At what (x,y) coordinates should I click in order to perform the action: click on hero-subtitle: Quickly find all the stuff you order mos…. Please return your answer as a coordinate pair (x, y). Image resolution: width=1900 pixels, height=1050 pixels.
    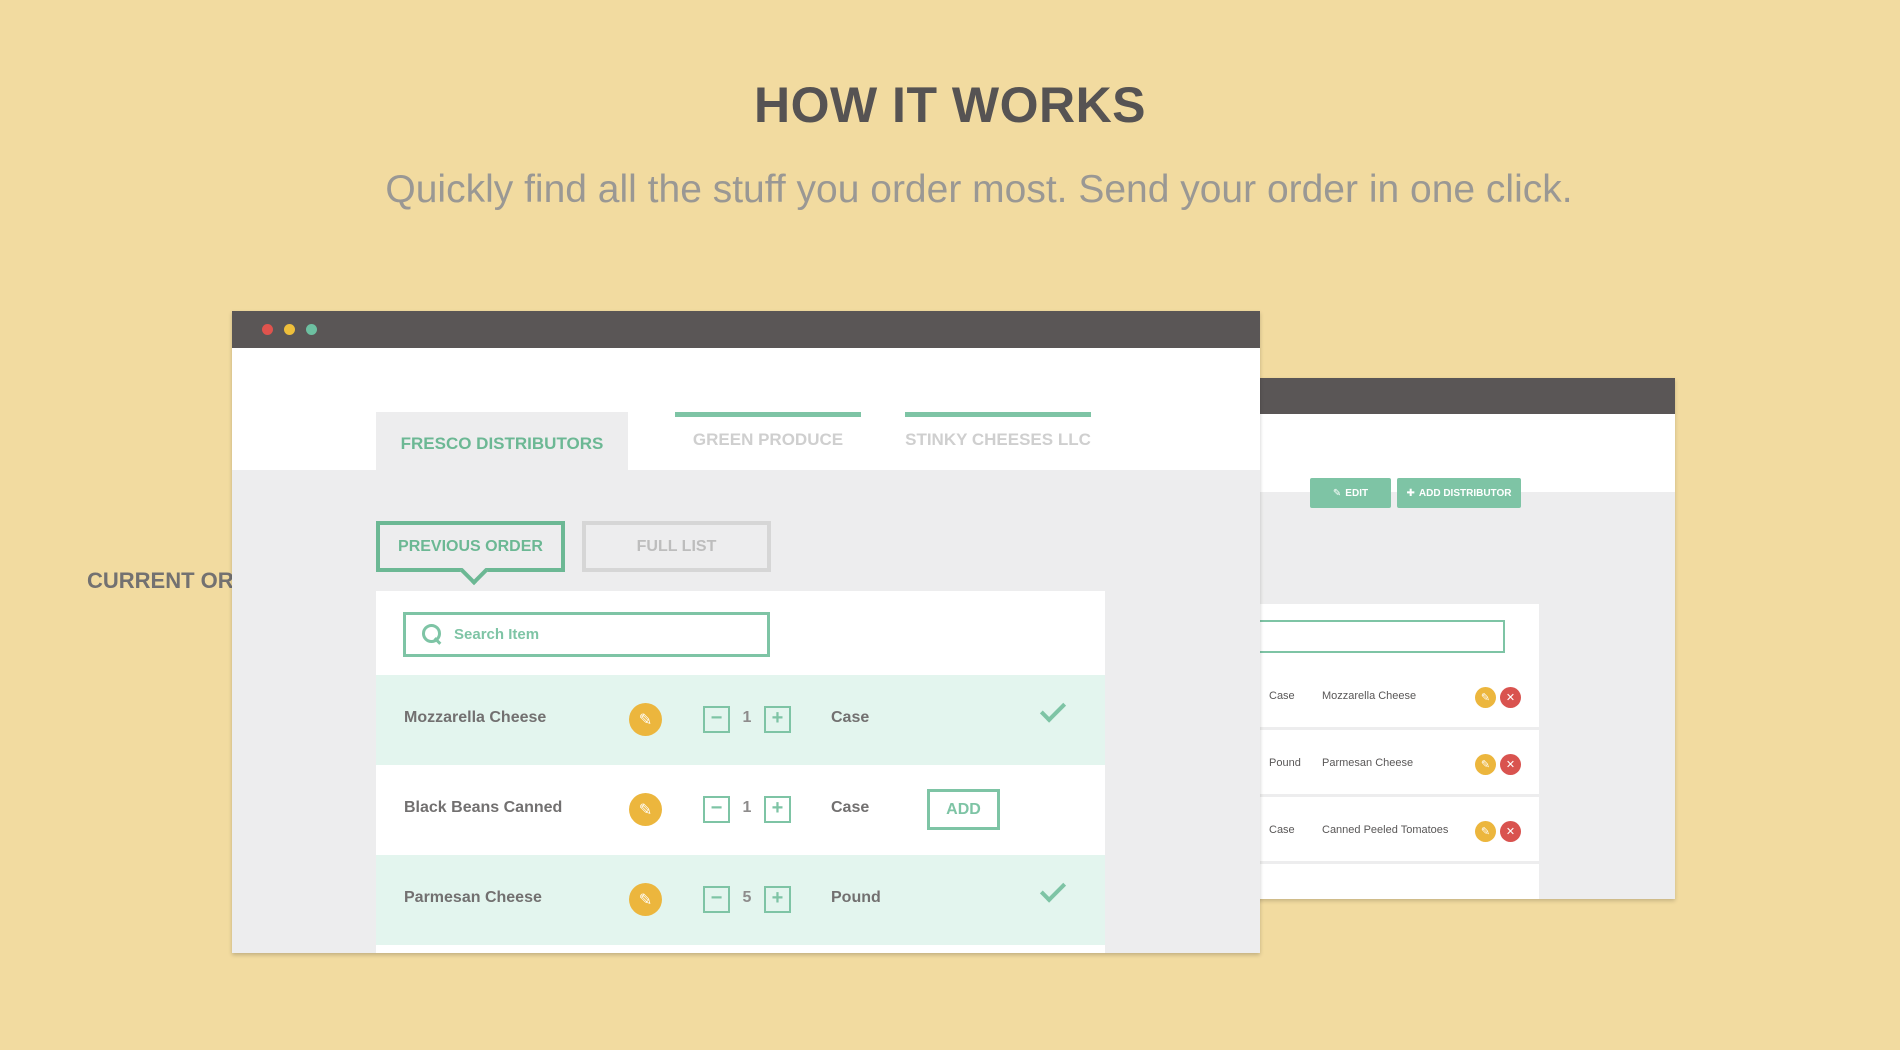
    Looking at the image, I should click on (979, 189).